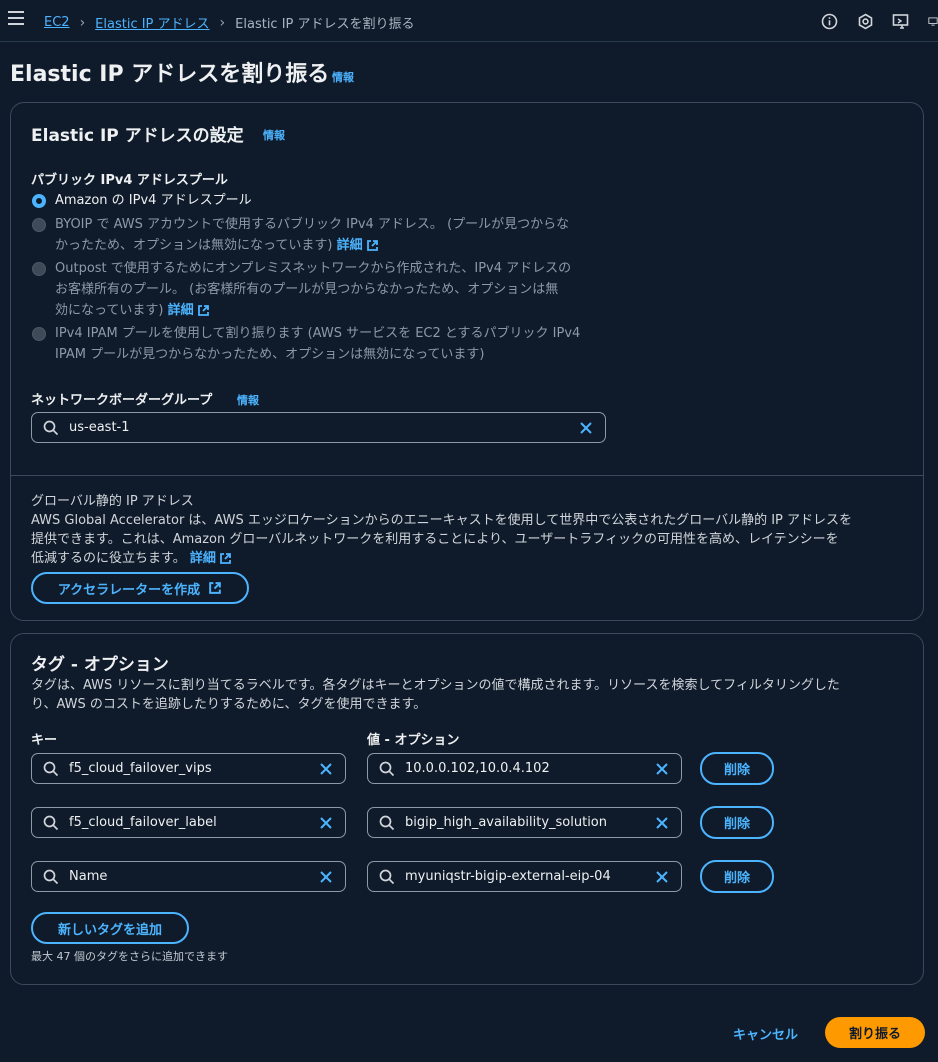  What do you see at coordinates (189, 310) in the screenshot?
I see `outpost-detail-link: 詳細` at bounding box center [189, 310].